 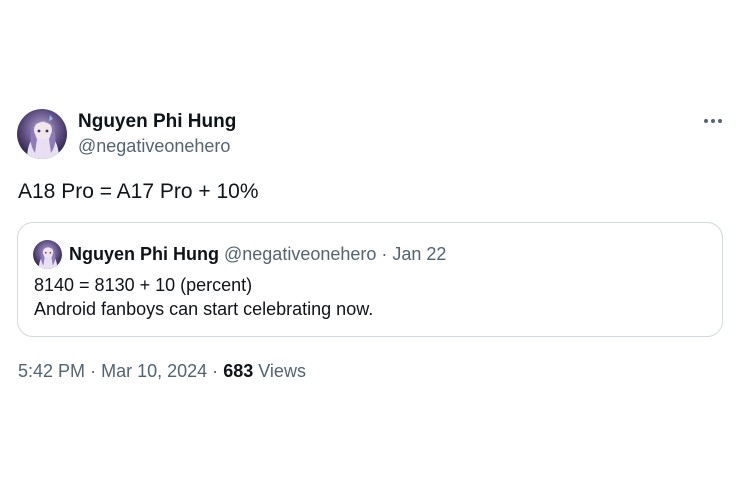 I want to click on author-handle: @negativeonehero, so click(x=154, y=146).